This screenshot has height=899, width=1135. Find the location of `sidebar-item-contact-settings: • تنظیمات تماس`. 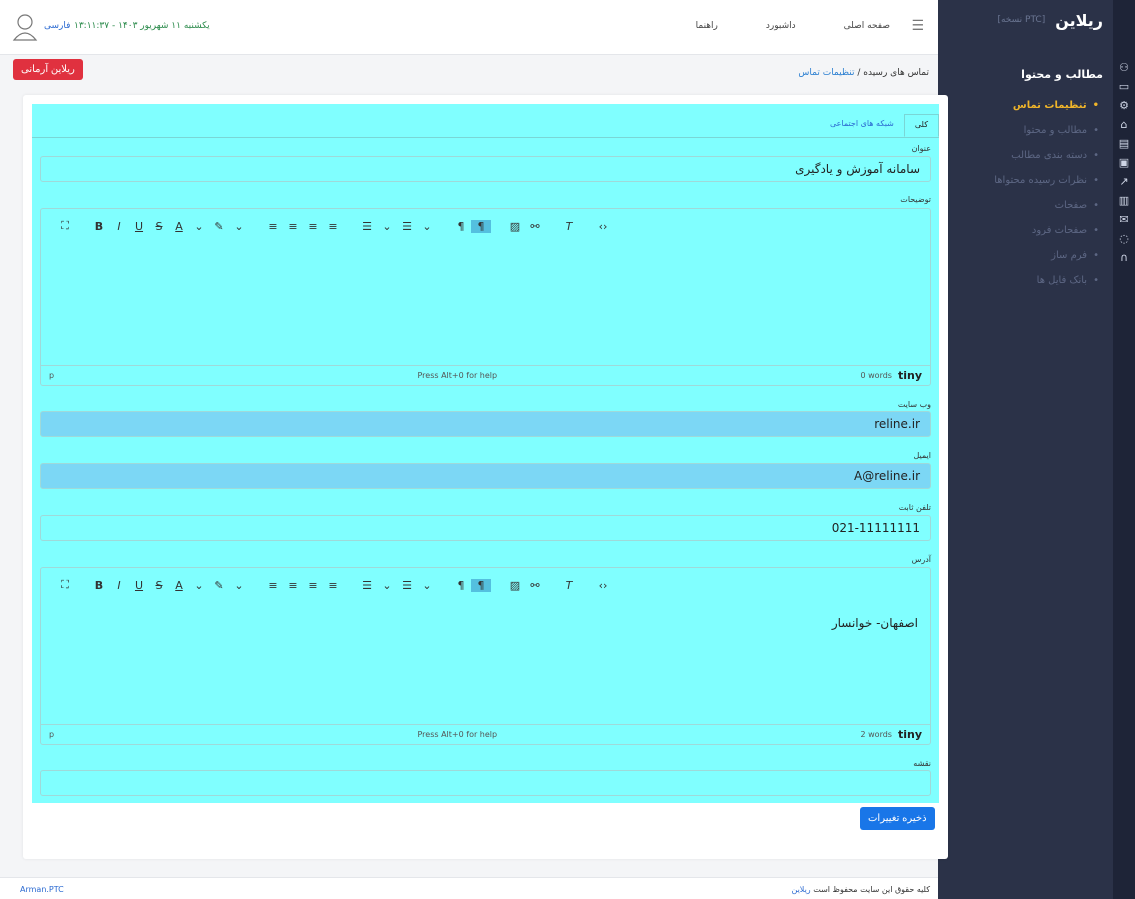

sidebar-item-contact-settings: • تنظیمات تماس is located at coordinates (1025, 105).